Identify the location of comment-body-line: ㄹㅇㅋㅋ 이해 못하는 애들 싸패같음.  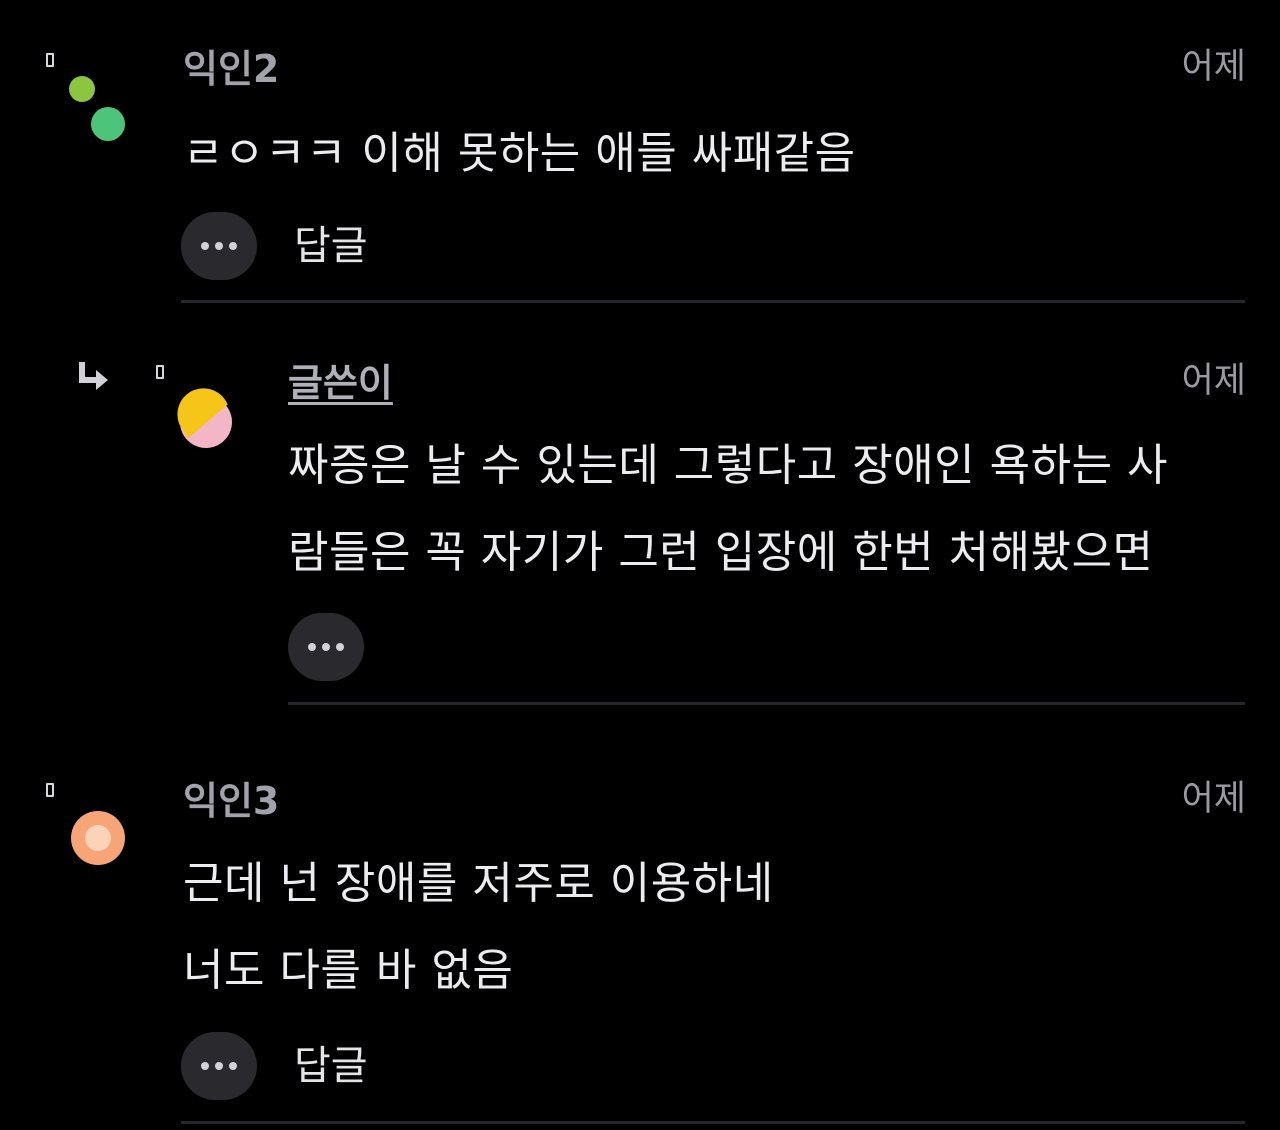
(519, 153).